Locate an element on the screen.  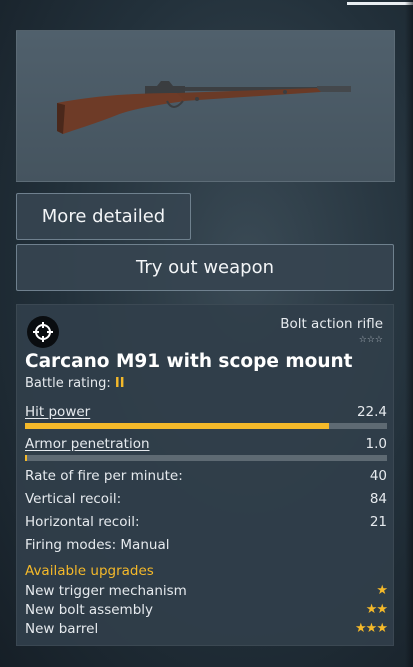
spec-vertical-recoil: Vertical recoil: 84 is located at coordinates (206, 499).